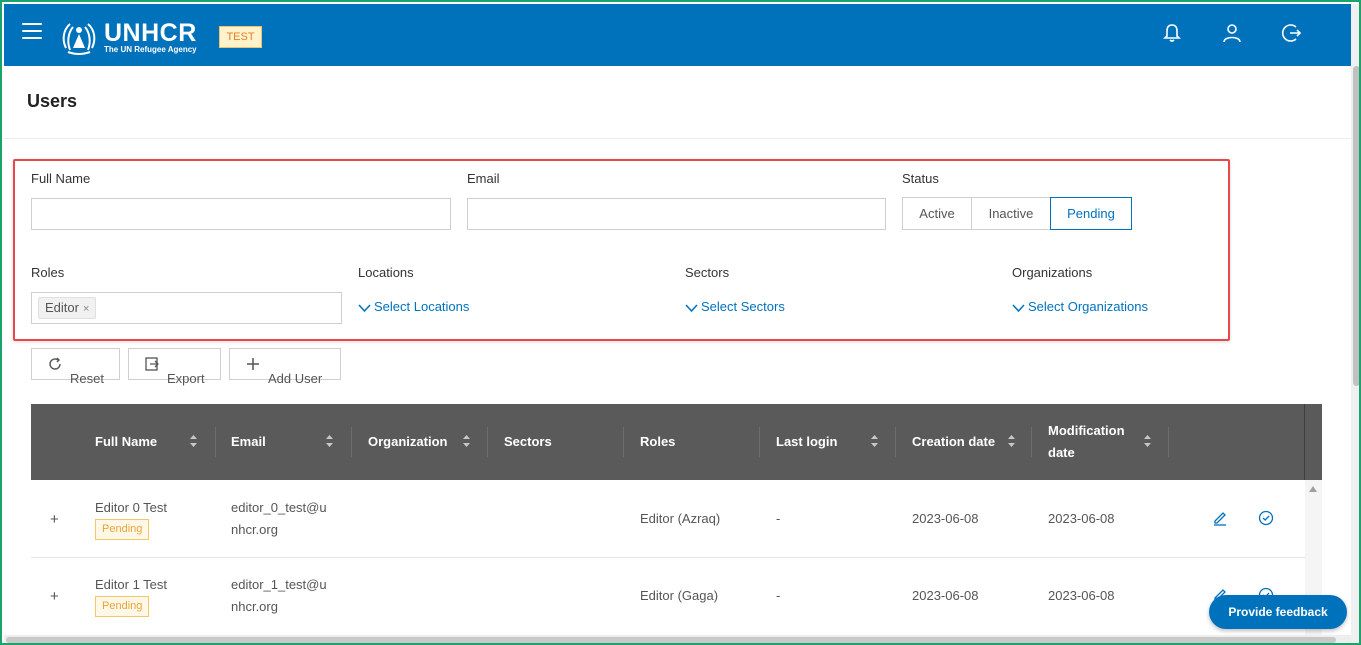 Image resolution: width=1361 pixels, height=645 pixels. Describe the element at coordinates (150, 33) in the screenshot. I see `brand-name: UNHCR` at that location.